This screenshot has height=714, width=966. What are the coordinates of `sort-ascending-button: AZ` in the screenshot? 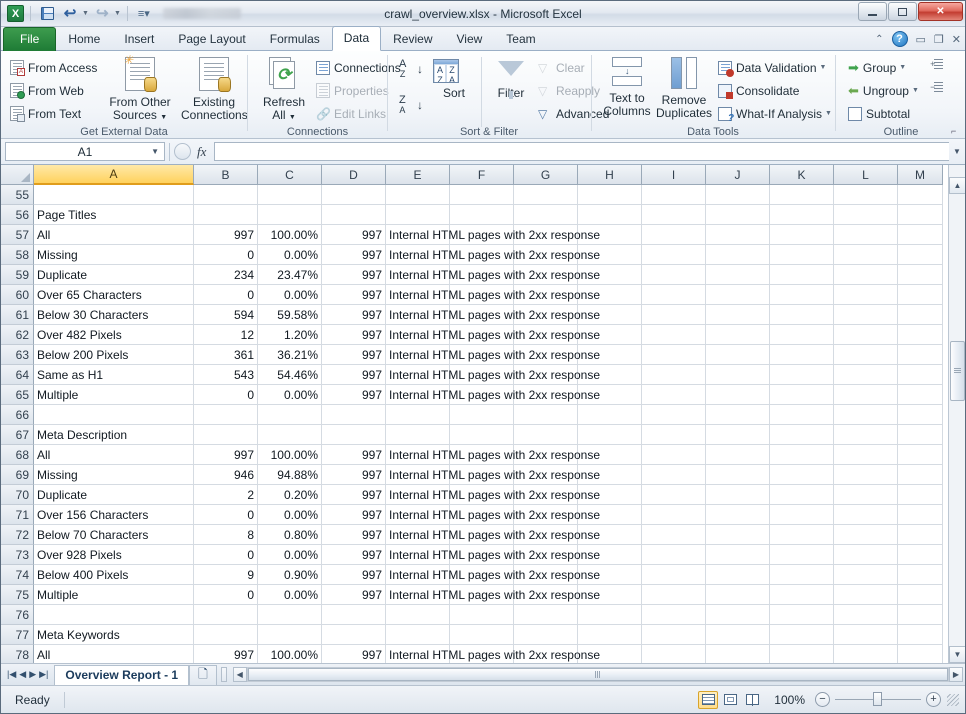 It's located at (402, 69).